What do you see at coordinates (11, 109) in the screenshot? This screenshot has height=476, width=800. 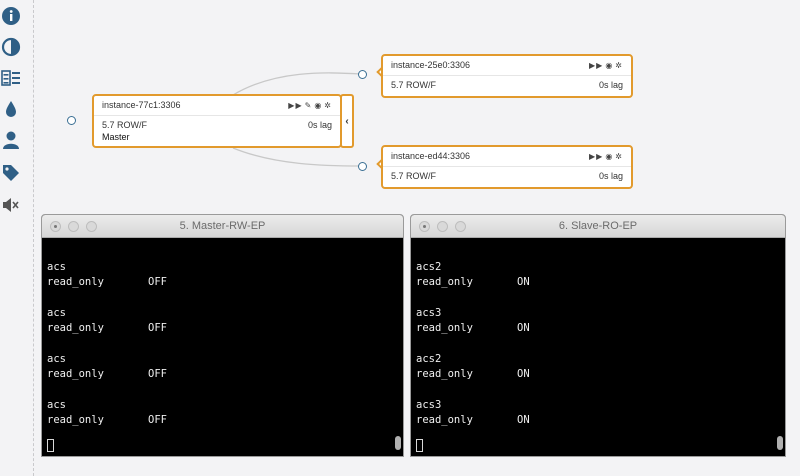 I see `drop-icon` at bounding box center [11, 109].